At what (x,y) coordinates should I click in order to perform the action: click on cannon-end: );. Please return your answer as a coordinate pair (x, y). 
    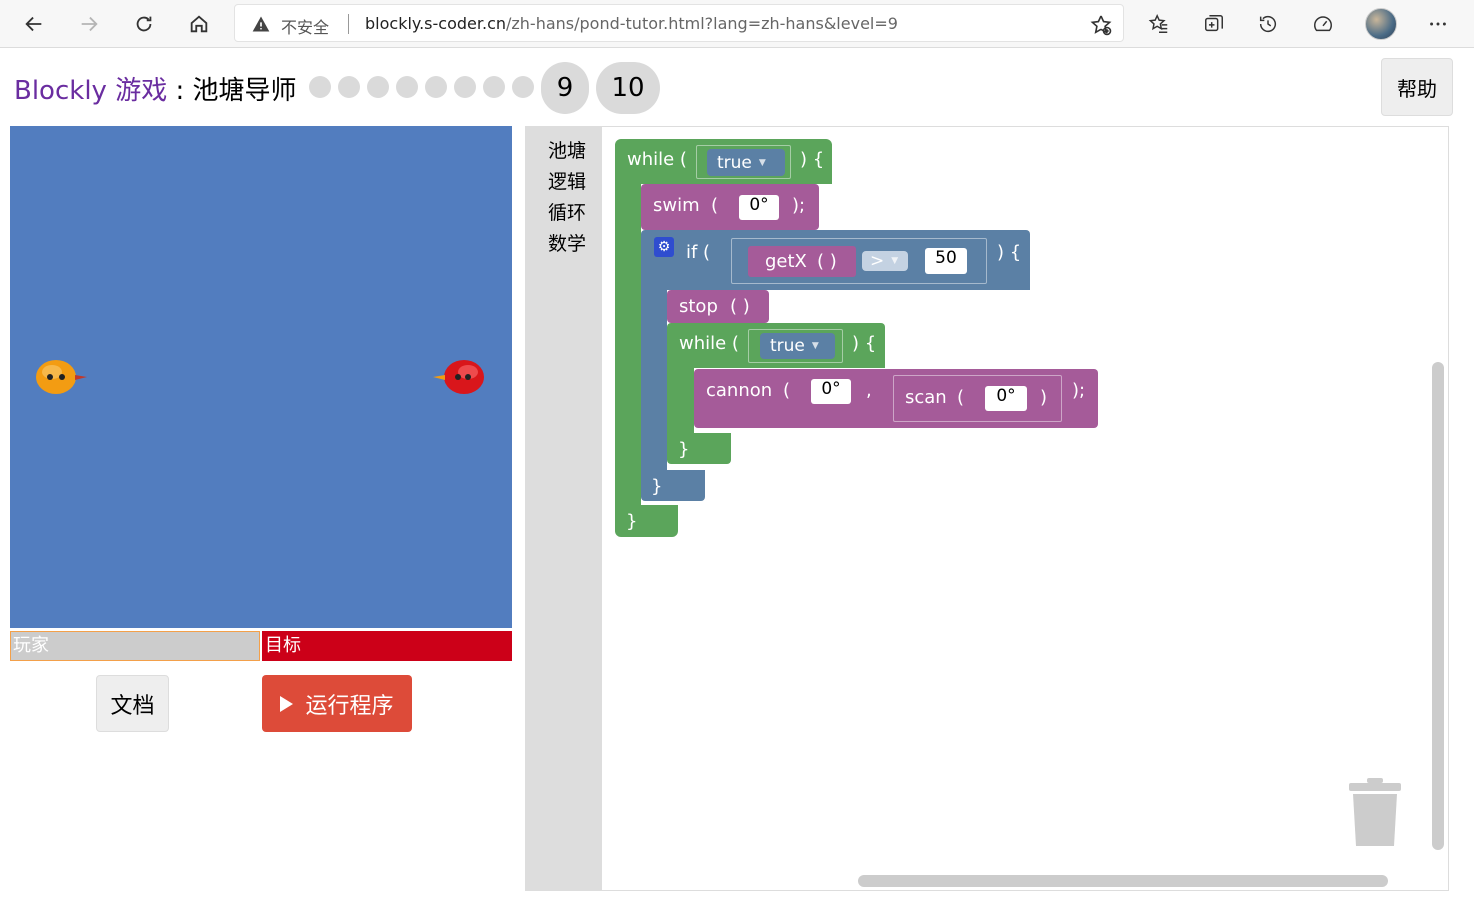
    Looking at the image, I should click on (1079, 390).